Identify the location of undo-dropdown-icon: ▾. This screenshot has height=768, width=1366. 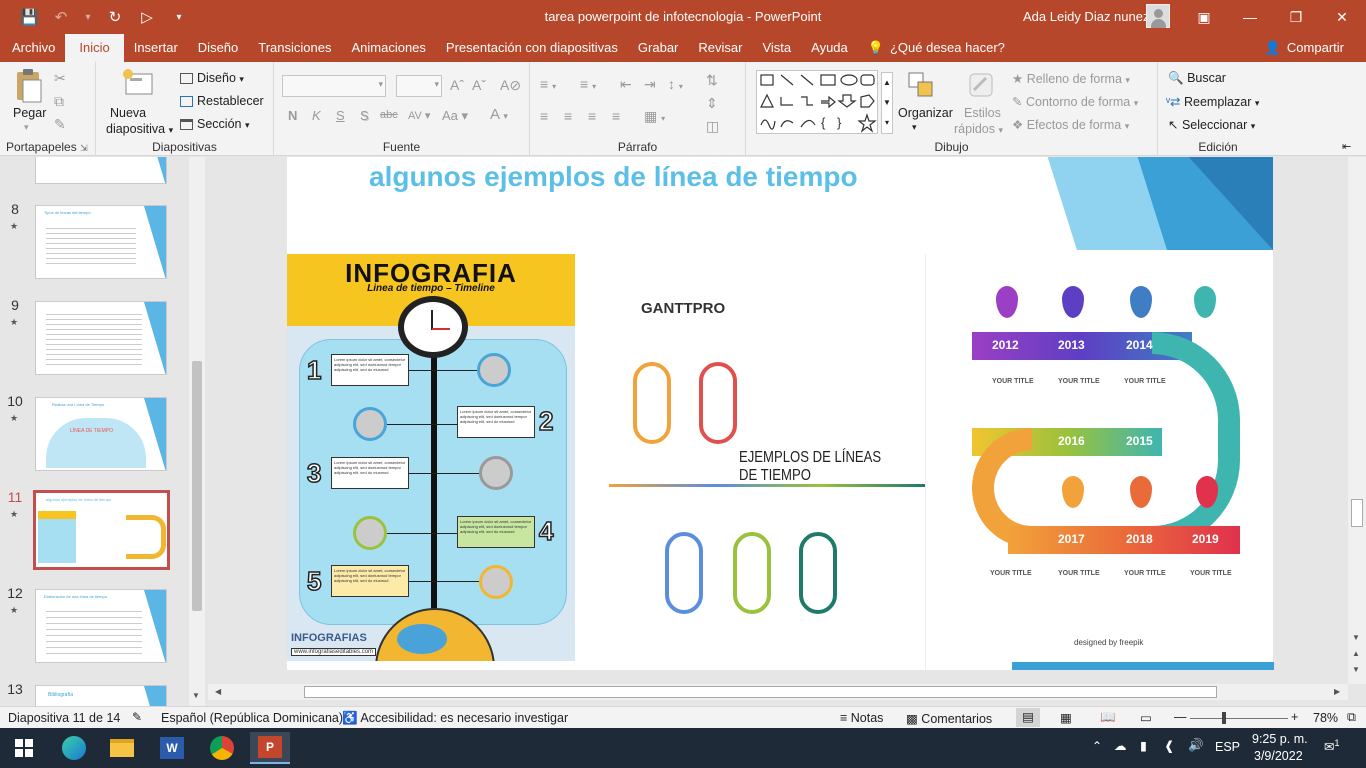
(88, 17).